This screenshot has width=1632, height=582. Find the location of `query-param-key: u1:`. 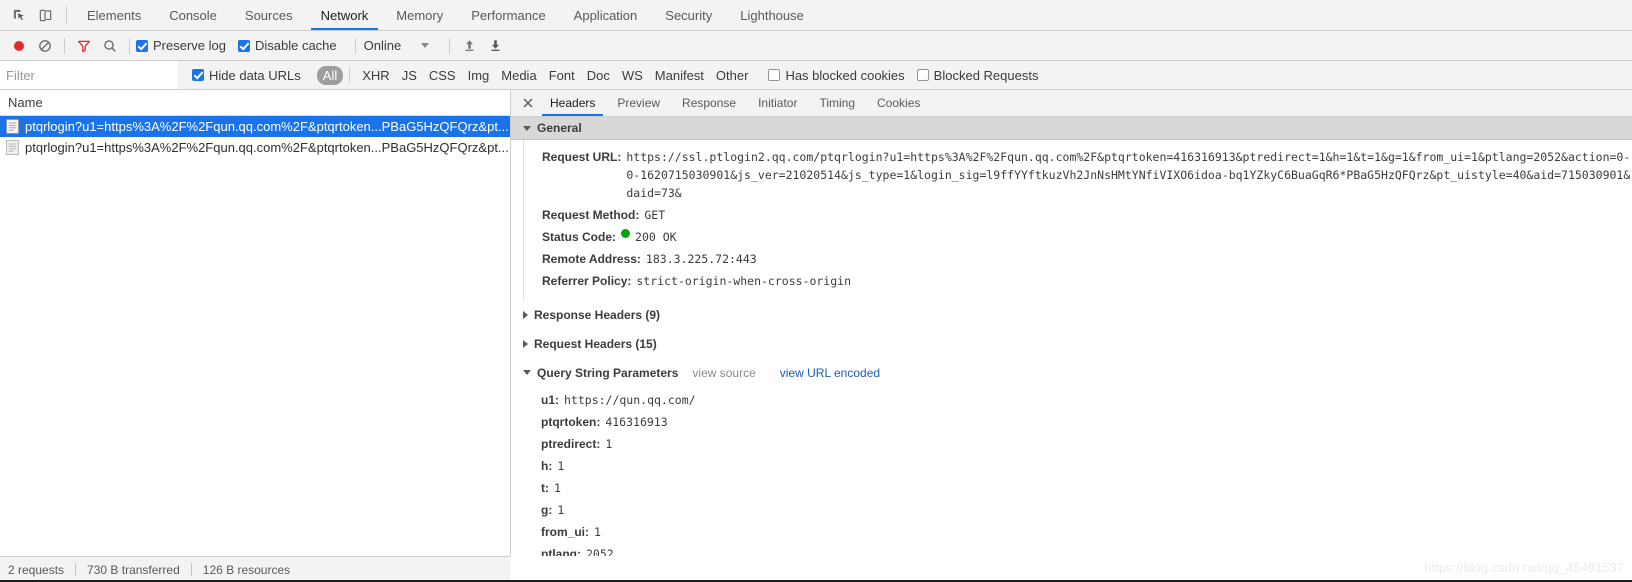

query-param-key: u1: is located at coordinates (550, 400).